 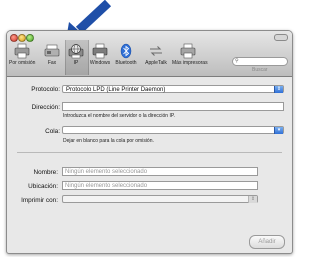 What do you see at coordinates (76, 63) in the screenshot?
I see `tab-ip-label: IP` at bounding box center [76, 63].